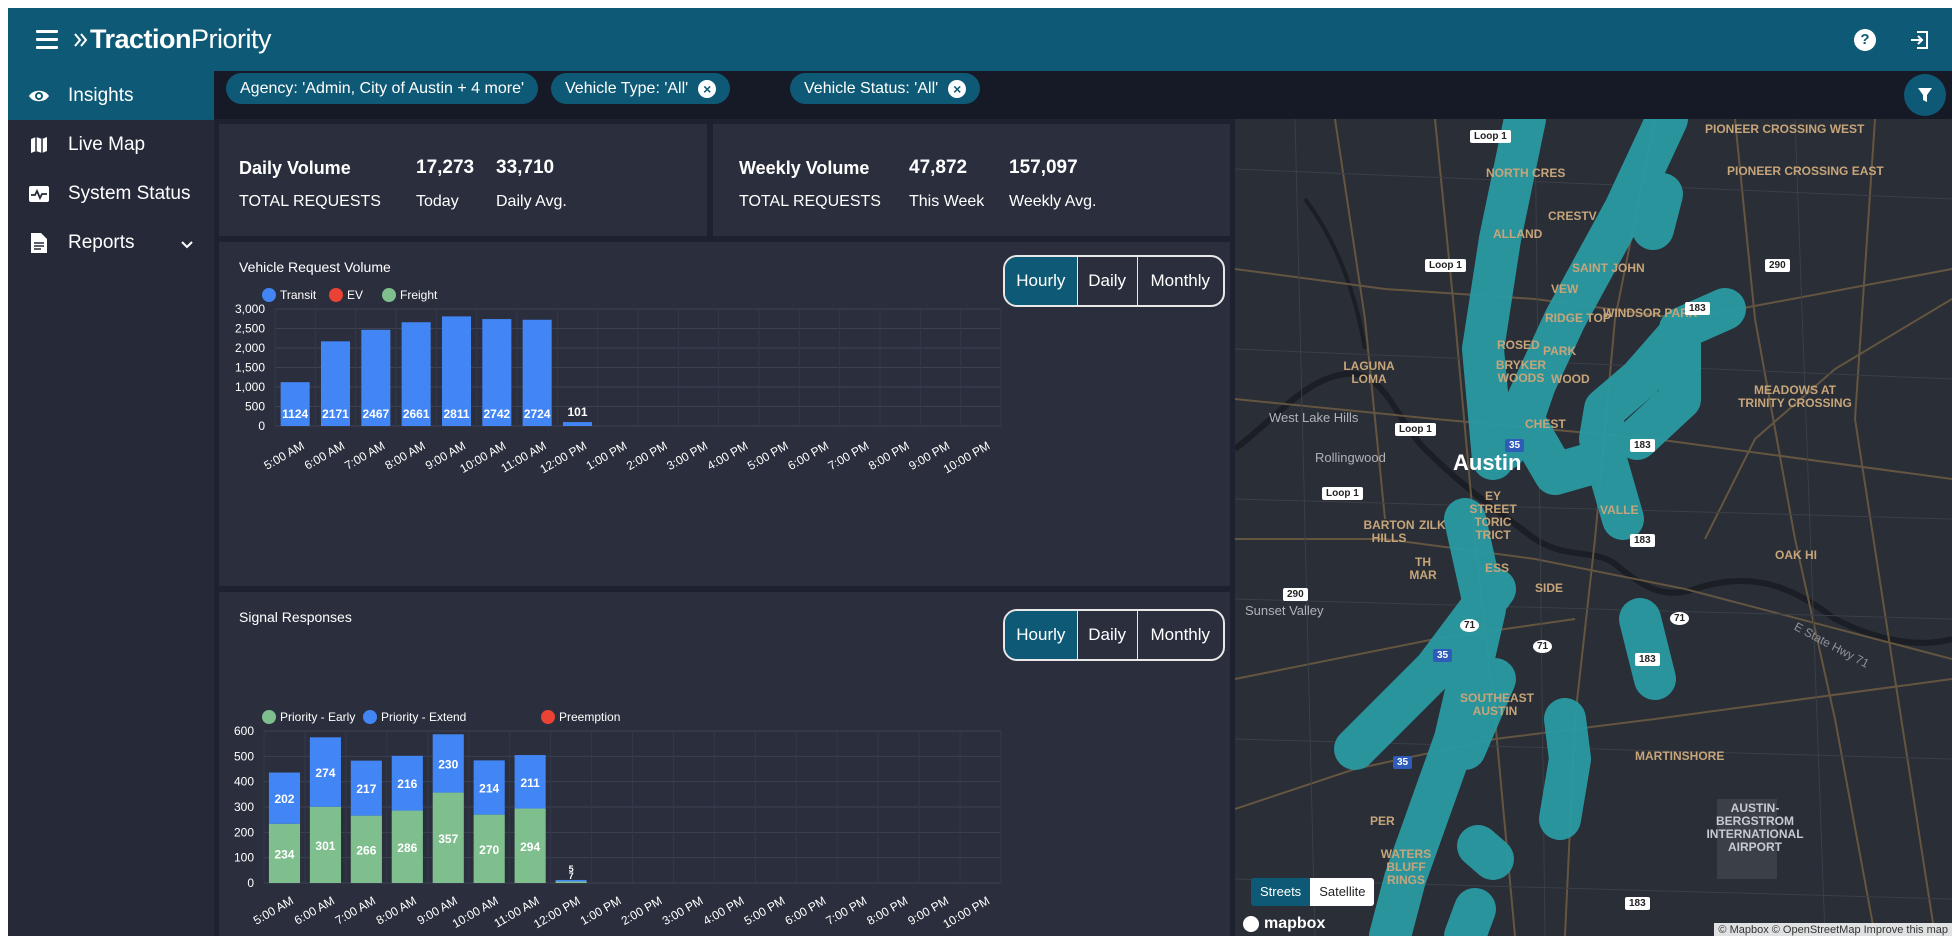 The width and height of the screenshot is (1952, 936). I want to click on map-label: PARK, so click(1560, 351).